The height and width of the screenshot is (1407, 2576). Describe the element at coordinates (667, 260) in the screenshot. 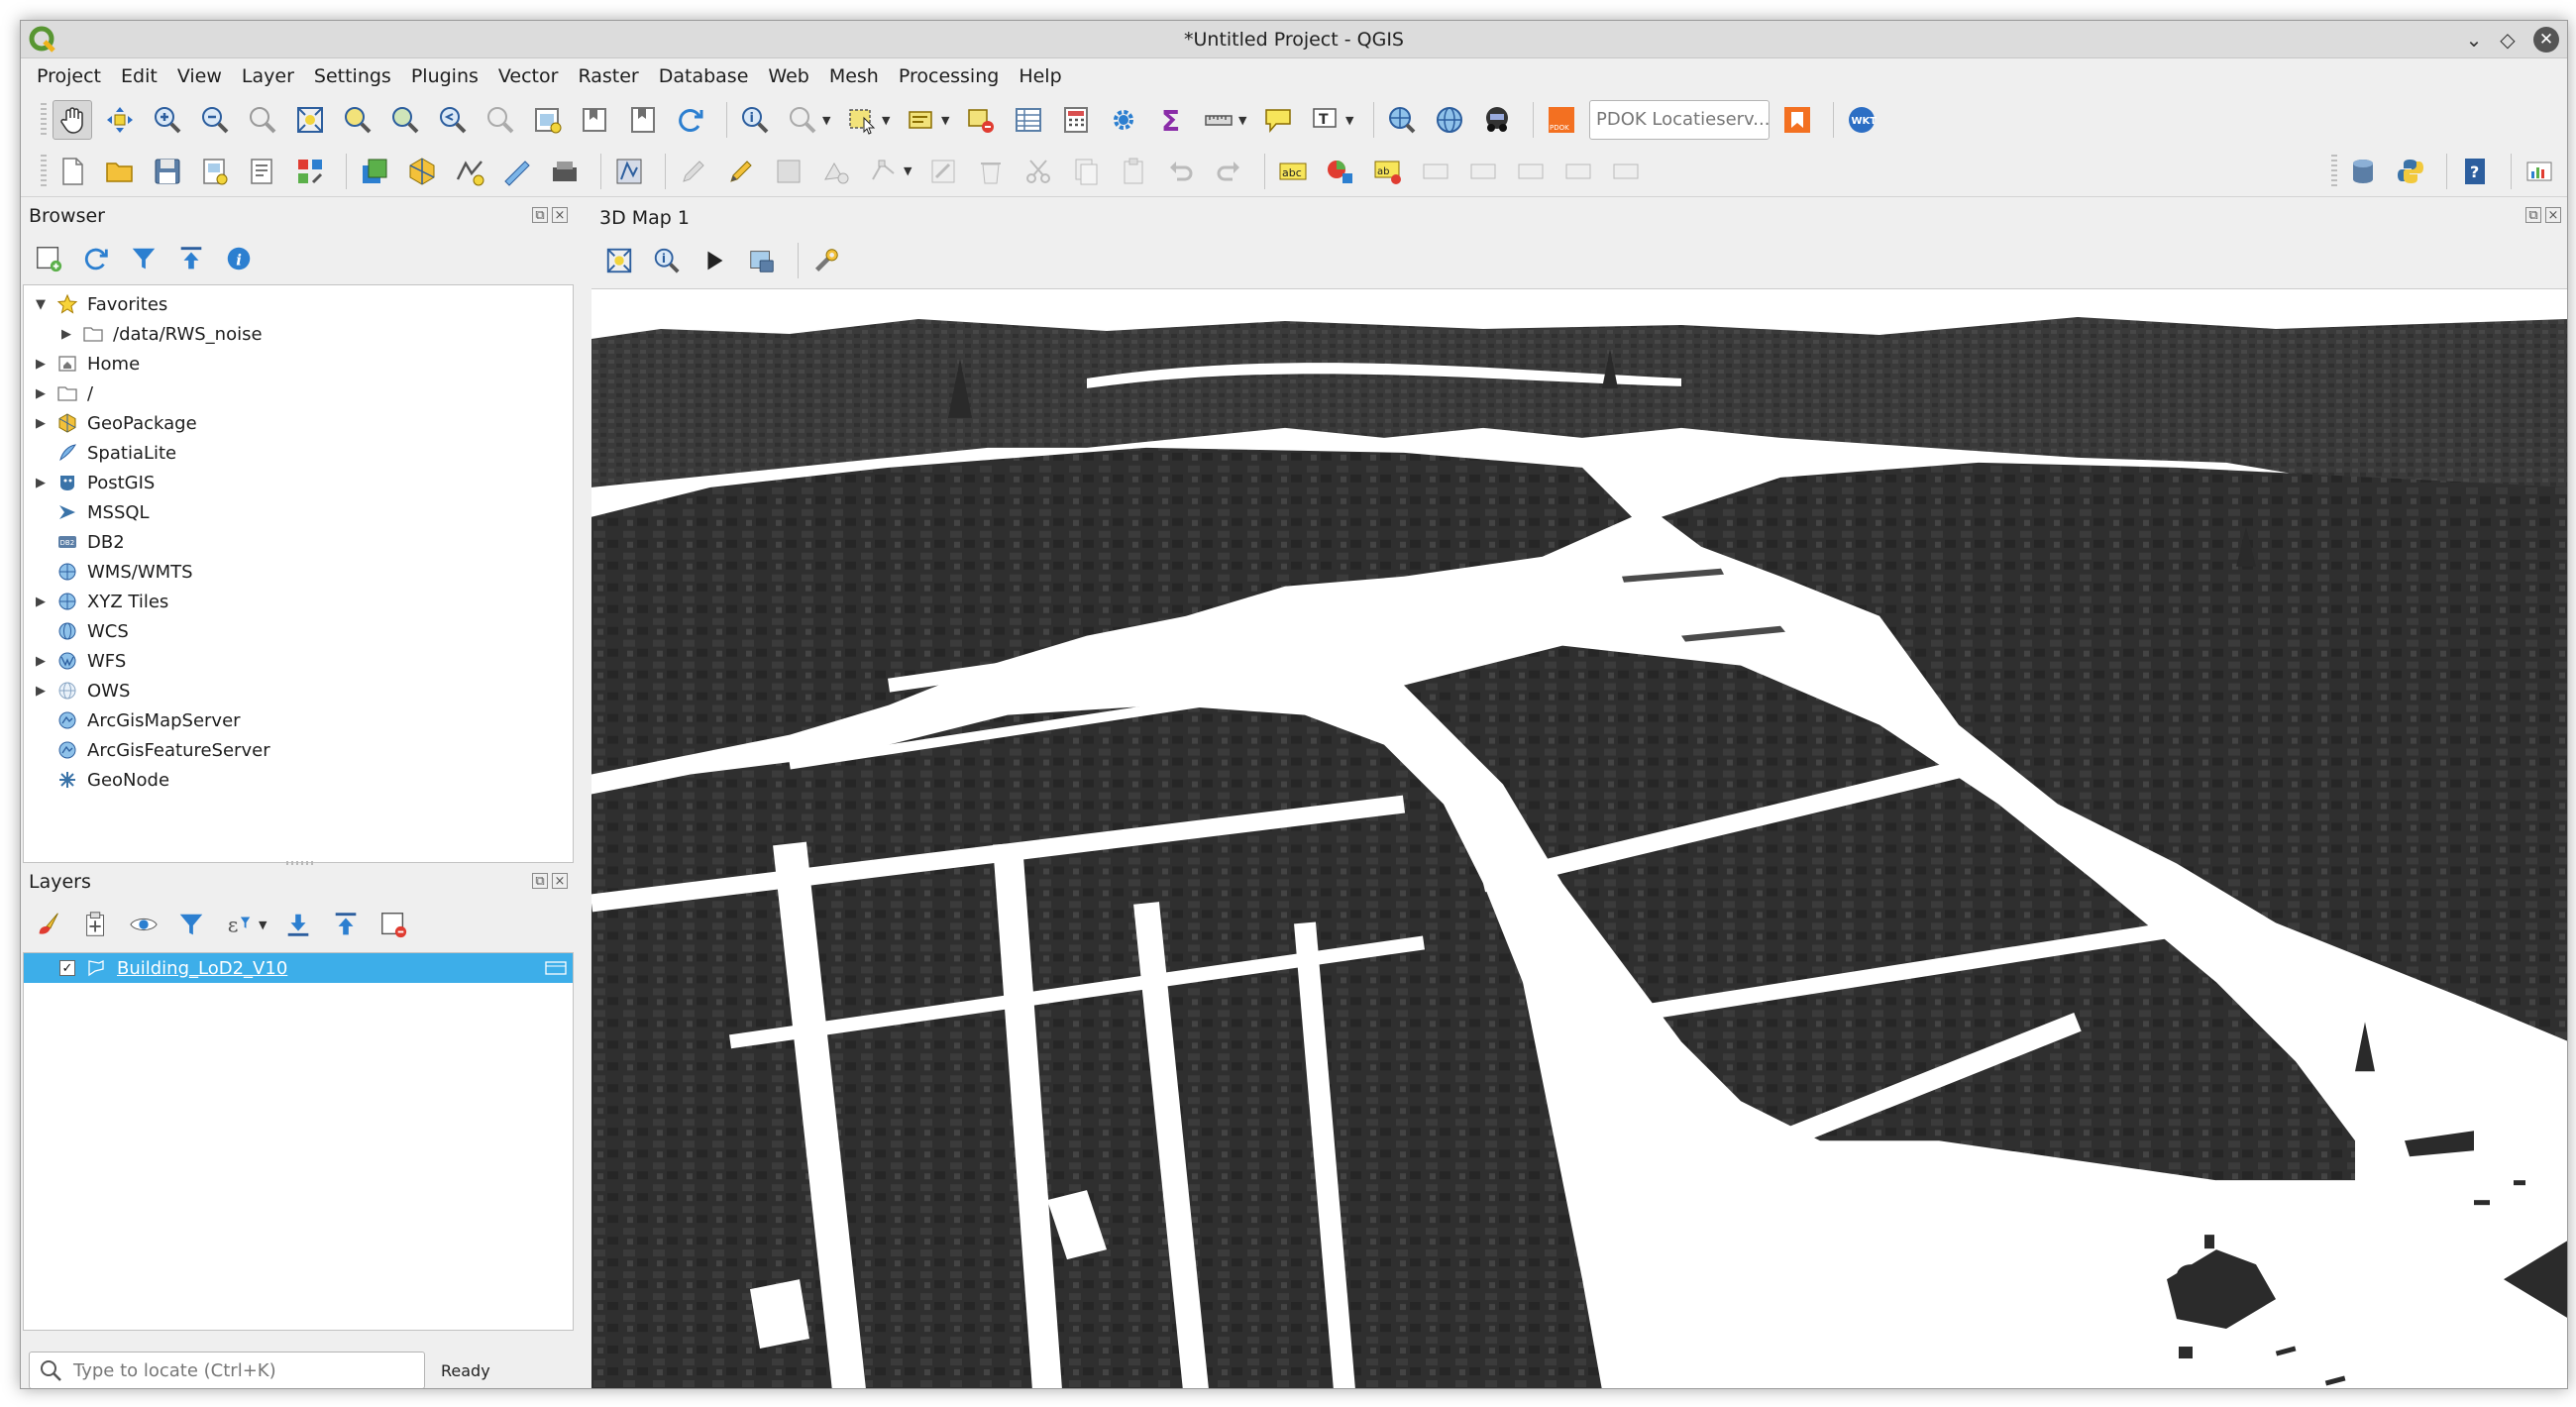

I see `identify-3d-button: i` at that location.